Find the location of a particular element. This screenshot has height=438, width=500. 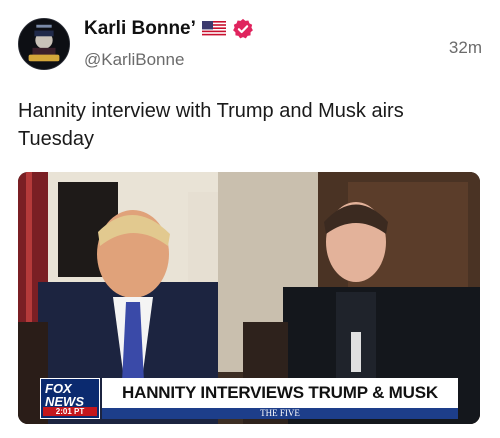

avatar-icon is located at coordinates (44, 44).